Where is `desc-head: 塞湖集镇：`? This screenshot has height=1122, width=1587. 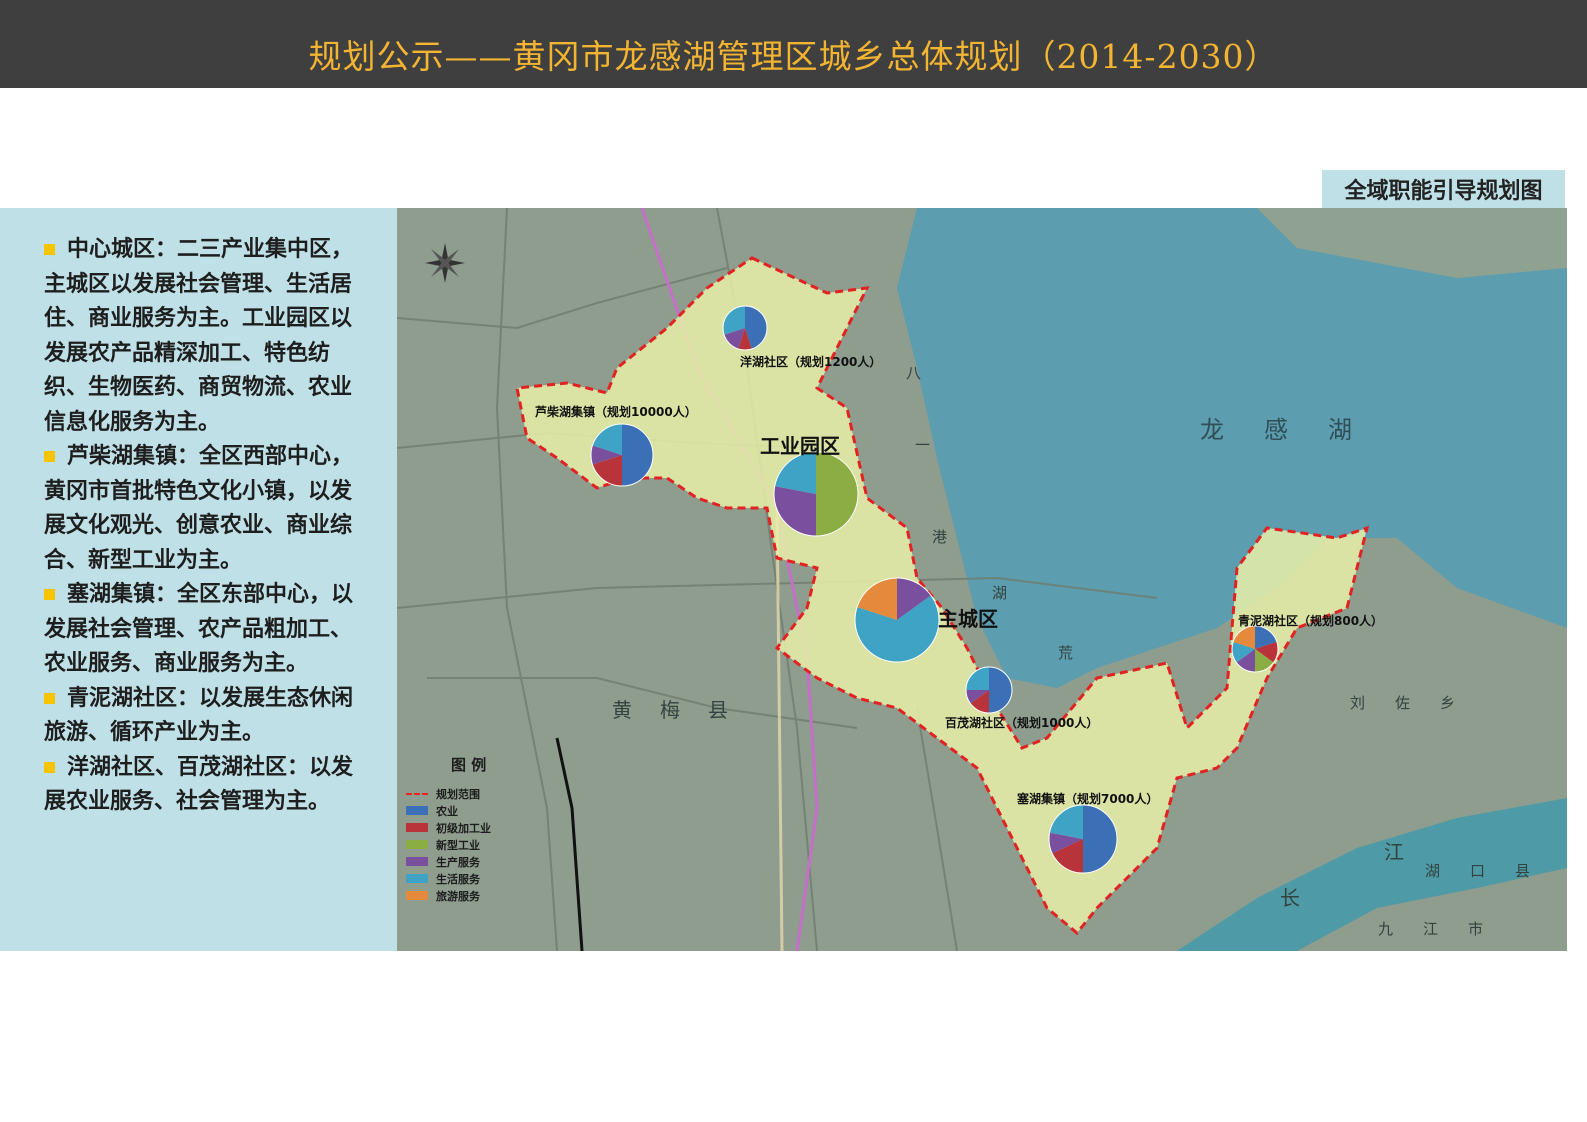 desc-head: 塞湖集镇： is located at coordinates (122, 594).